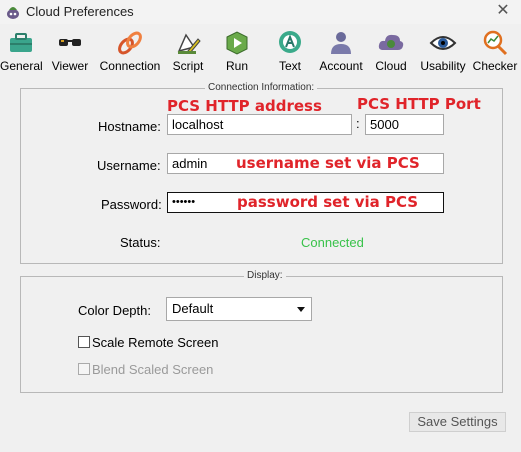 The height and width of the screenshot is (452, 521). Describe the element at coordinates (457, 422) in the screenshot. I see `save-settings-button: Save Settings` at that location.